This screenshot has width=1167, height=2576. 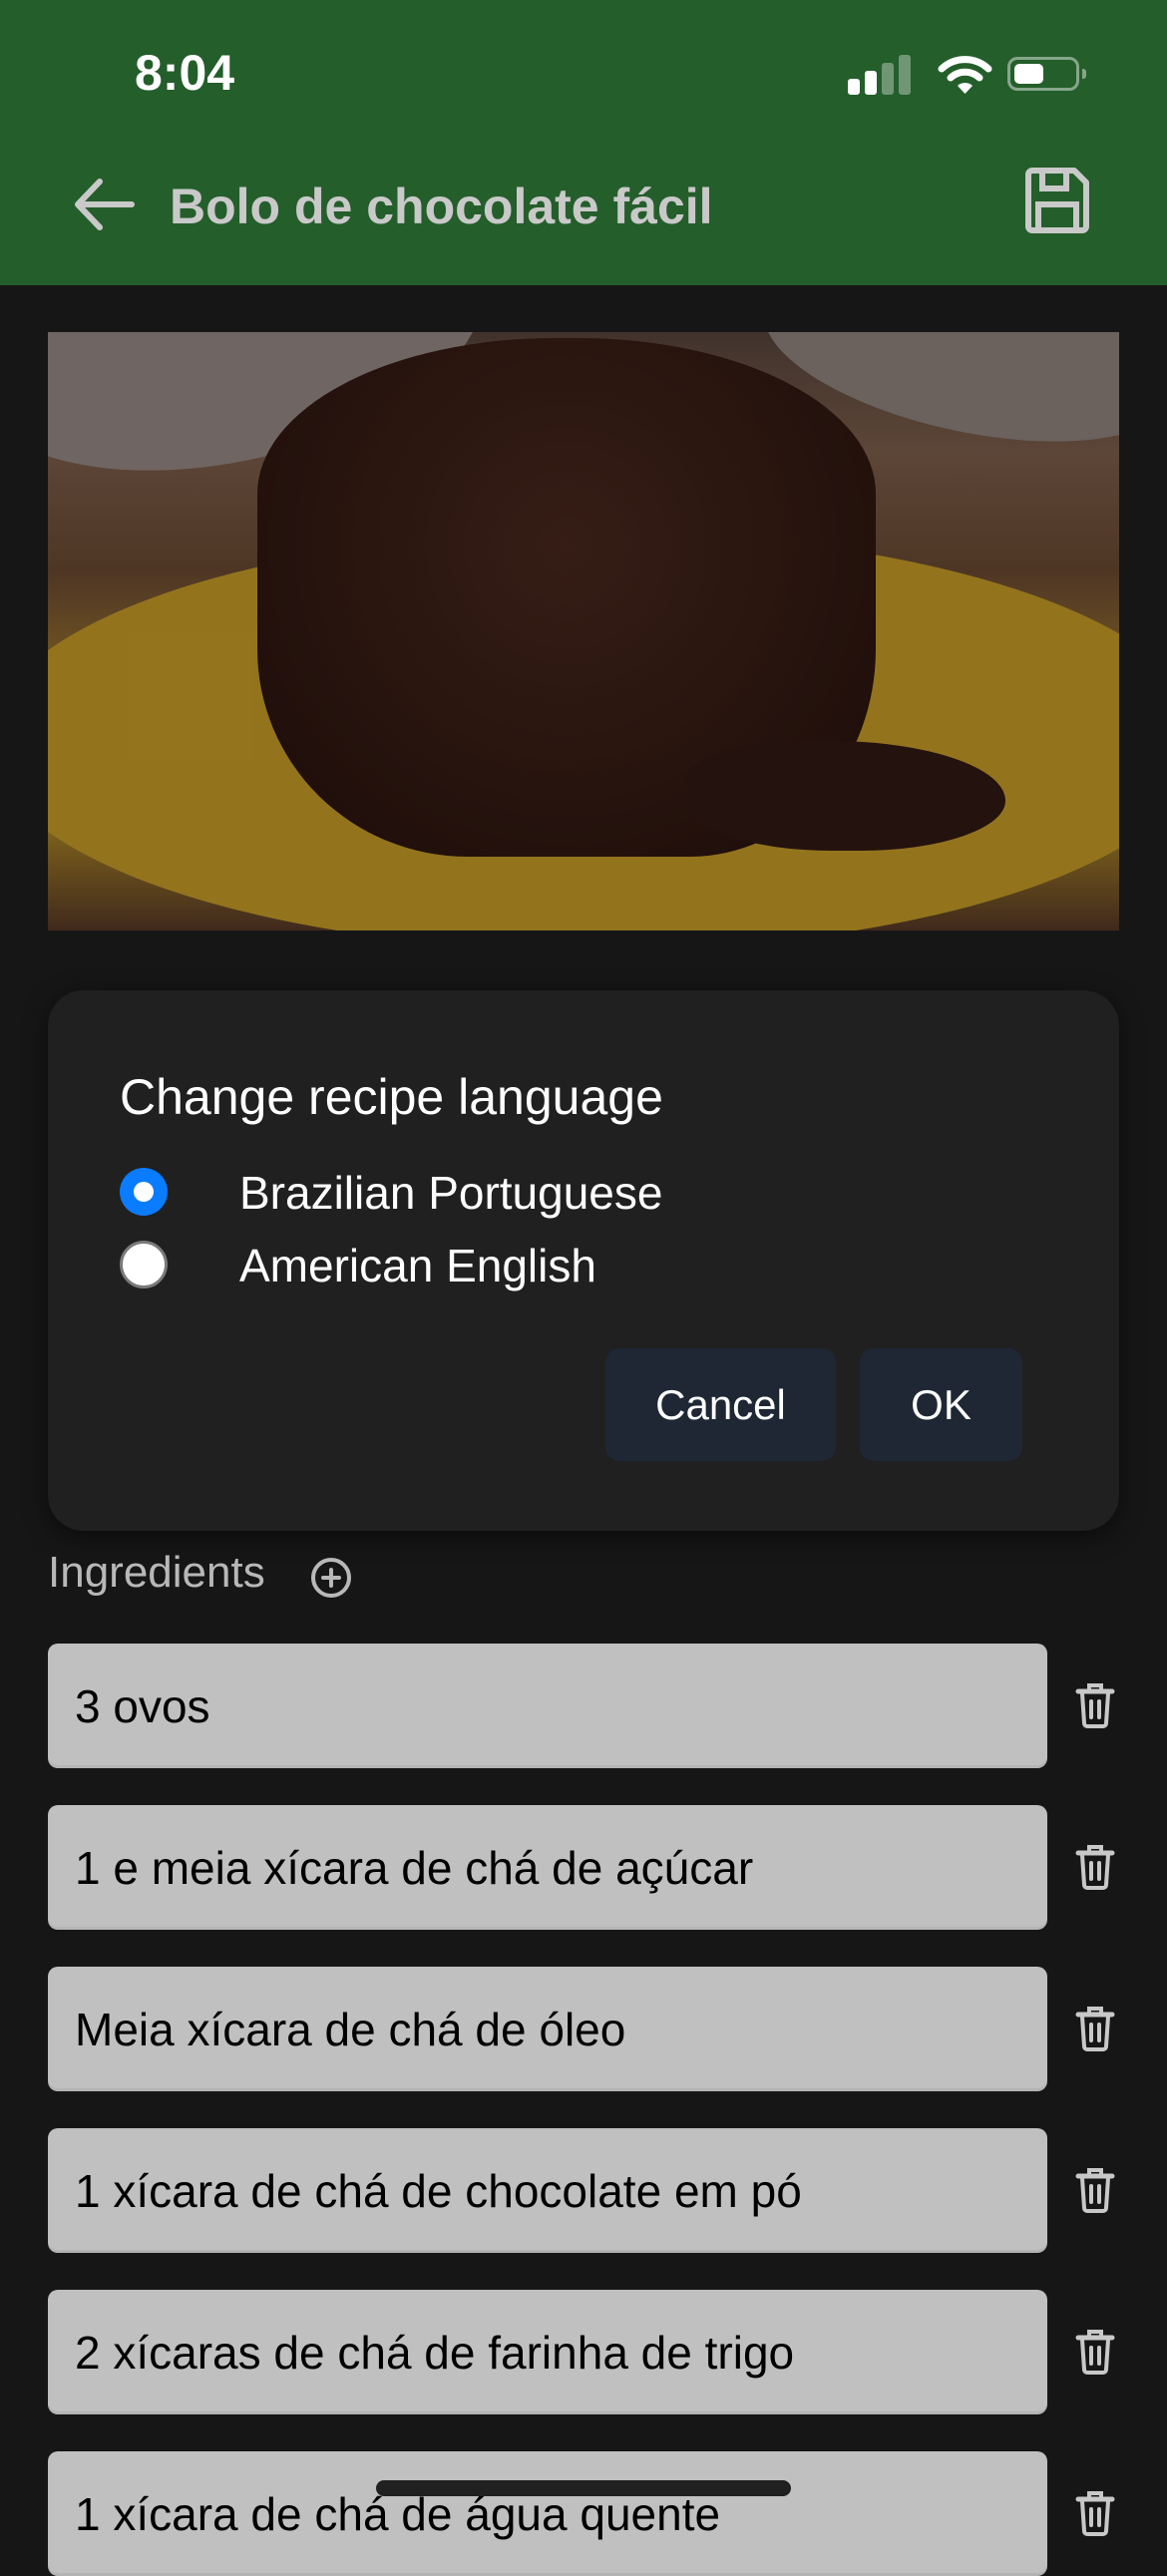 What do you see at coordinates (185, 73) in the screenshot?
I see `status-time: 8:04` at bounding box center [185, 73].